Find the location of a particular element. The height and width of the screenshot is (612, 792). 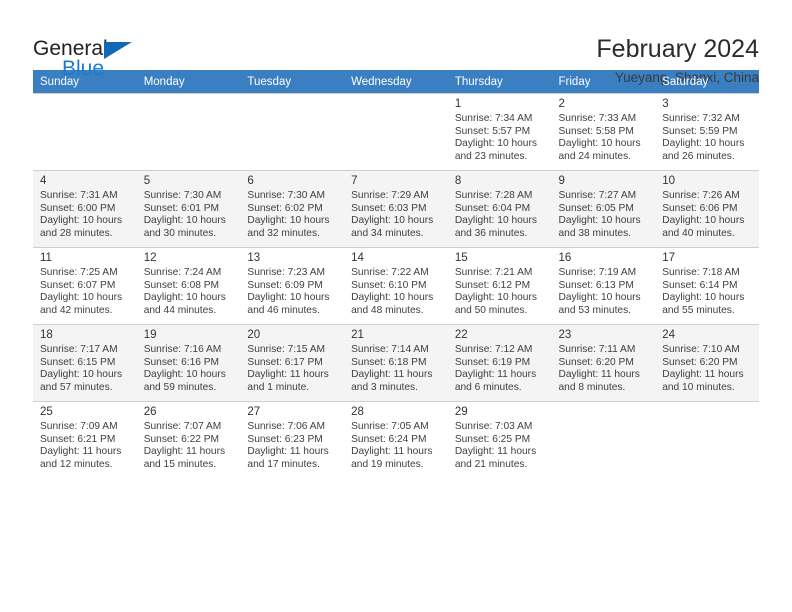

logo-triangle-icon is located at coordinates (118, 50).